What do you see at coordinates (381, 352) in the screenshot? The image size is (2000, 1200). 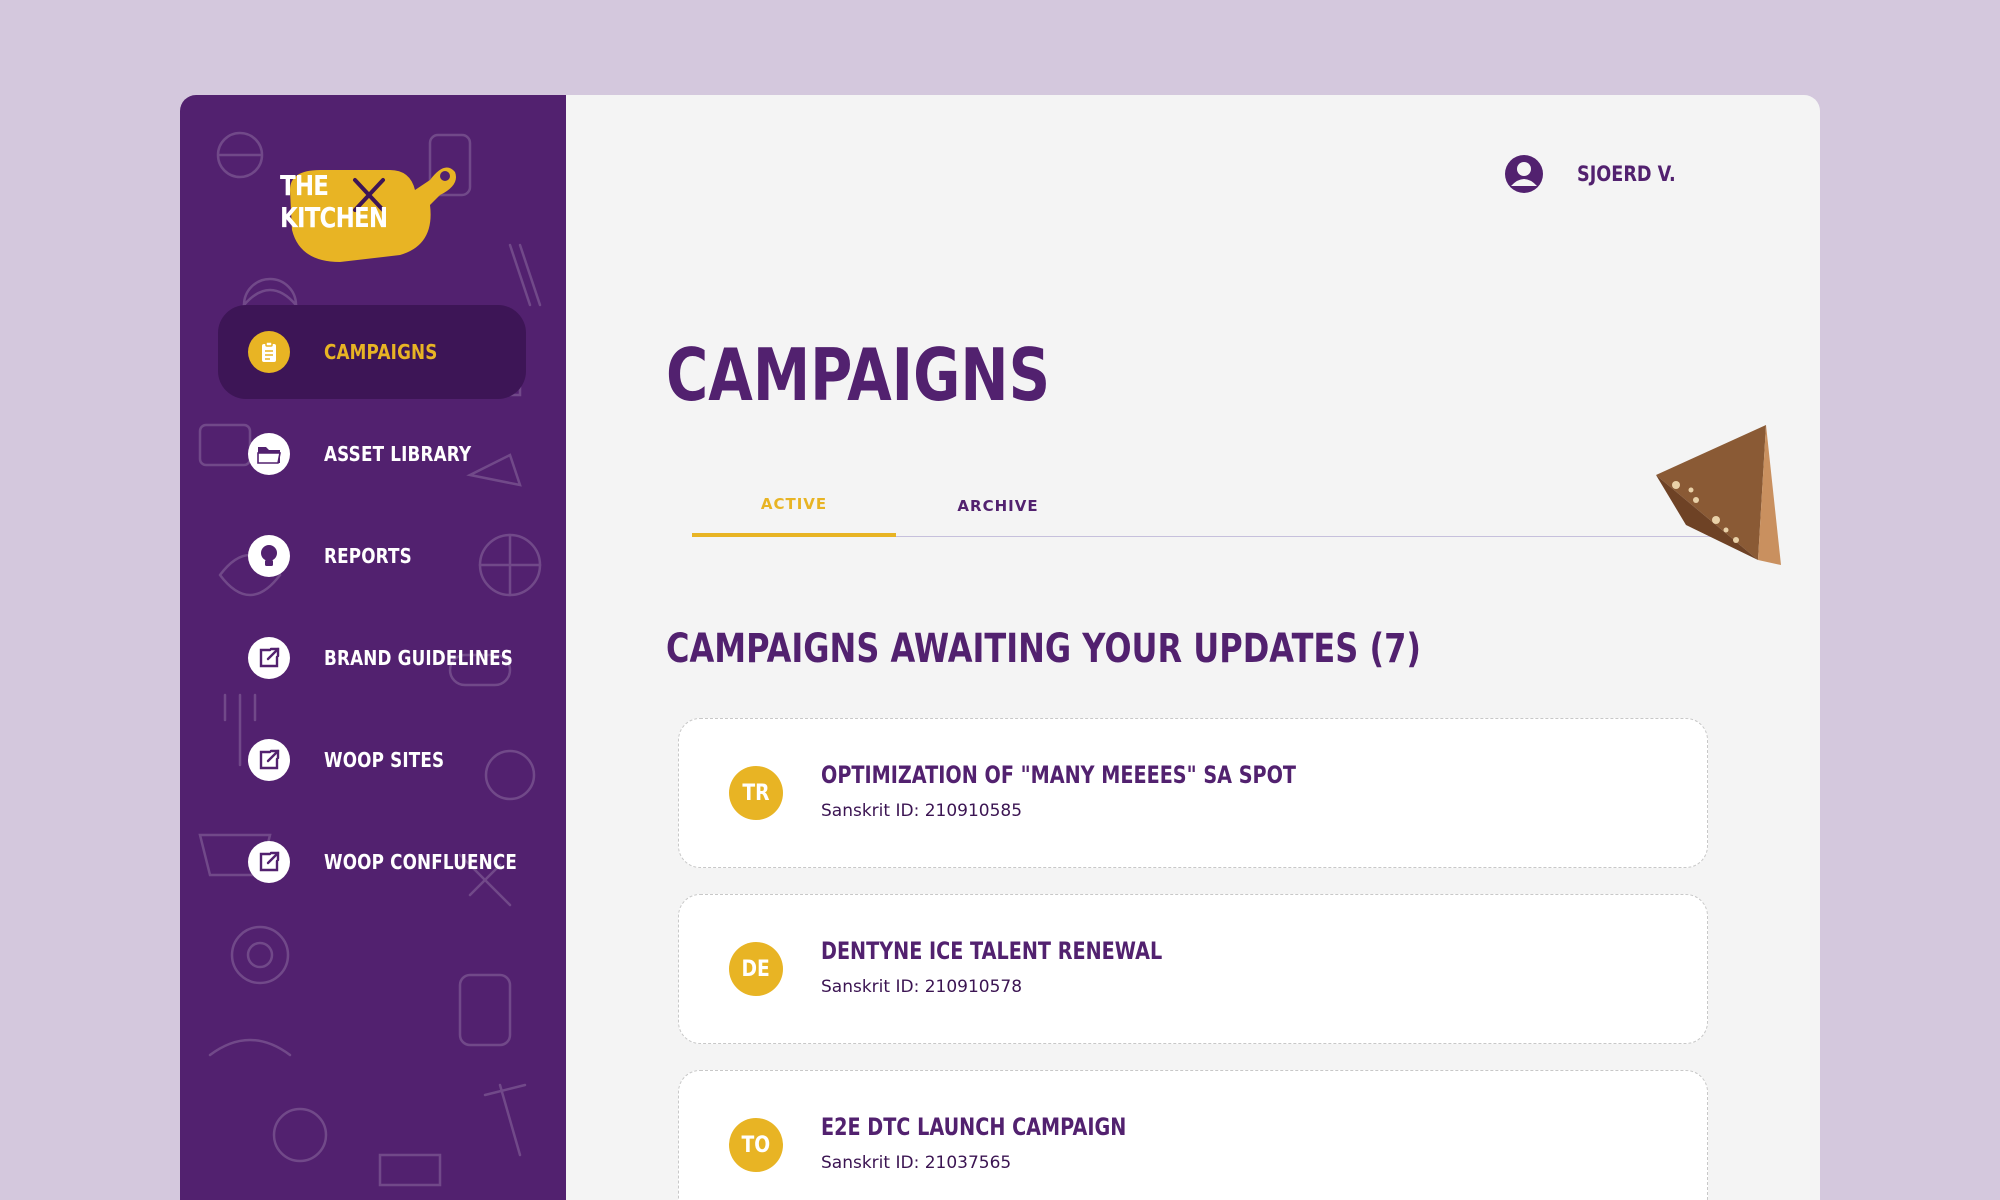 I see `sidebar-item-label: CAMPAIGNS` at bounding box center [381, 352].